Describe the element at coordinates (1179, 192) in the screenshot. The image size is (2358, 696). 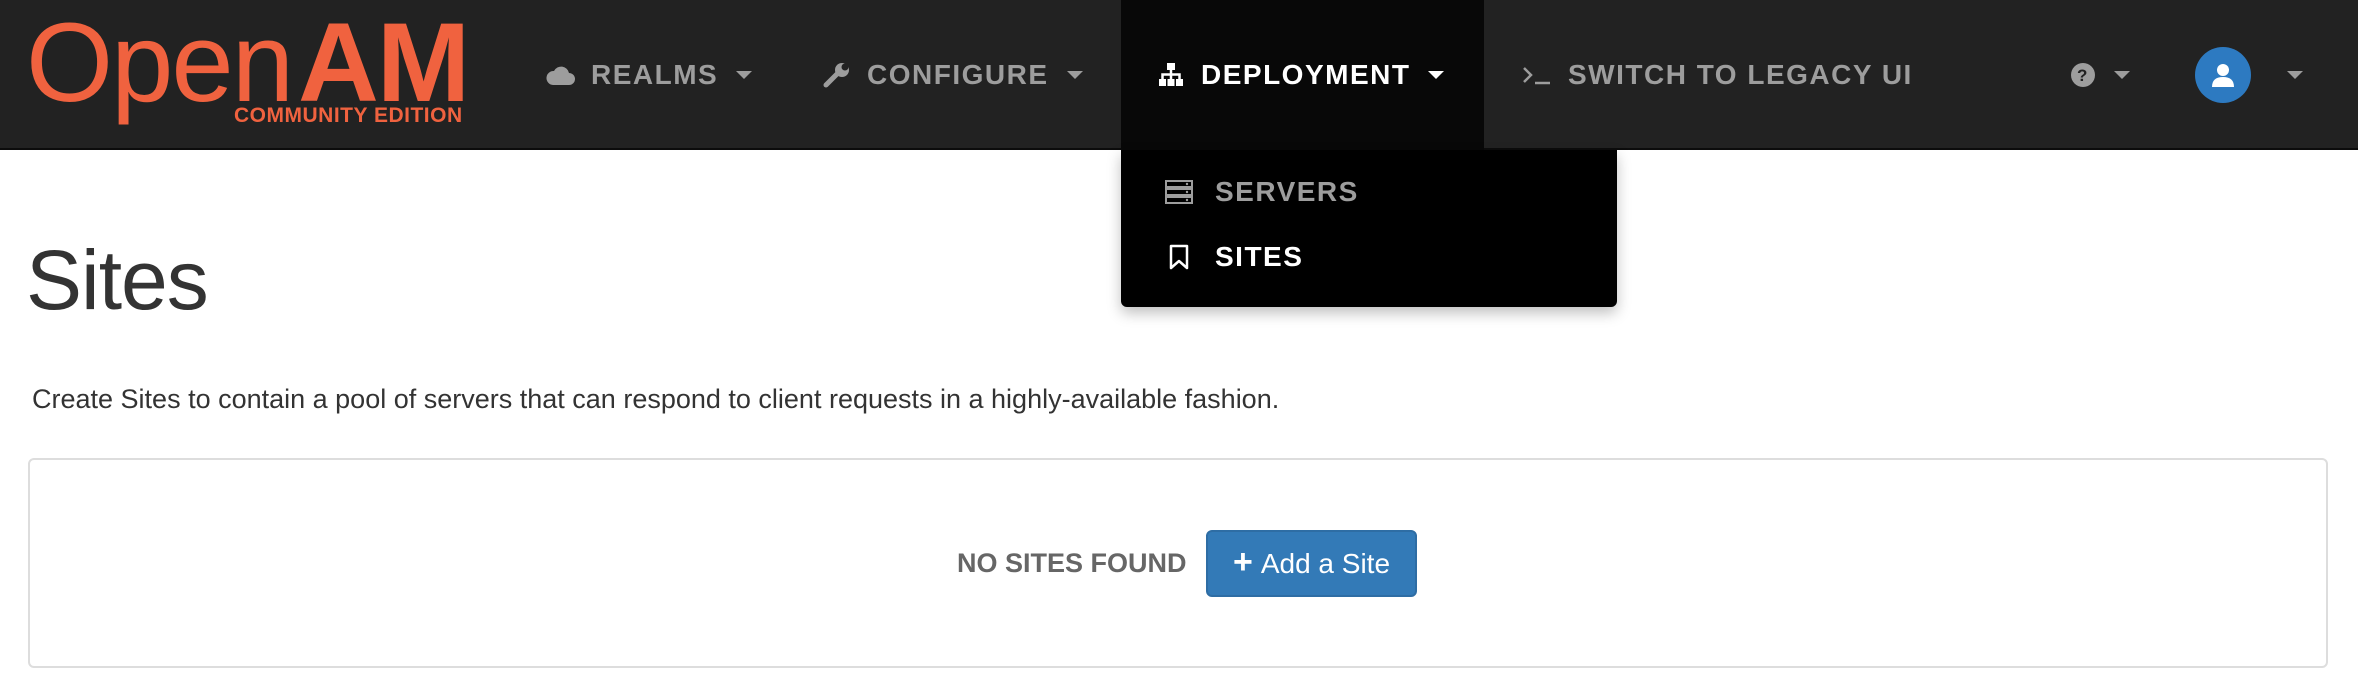
I see `server-icon` at that location.